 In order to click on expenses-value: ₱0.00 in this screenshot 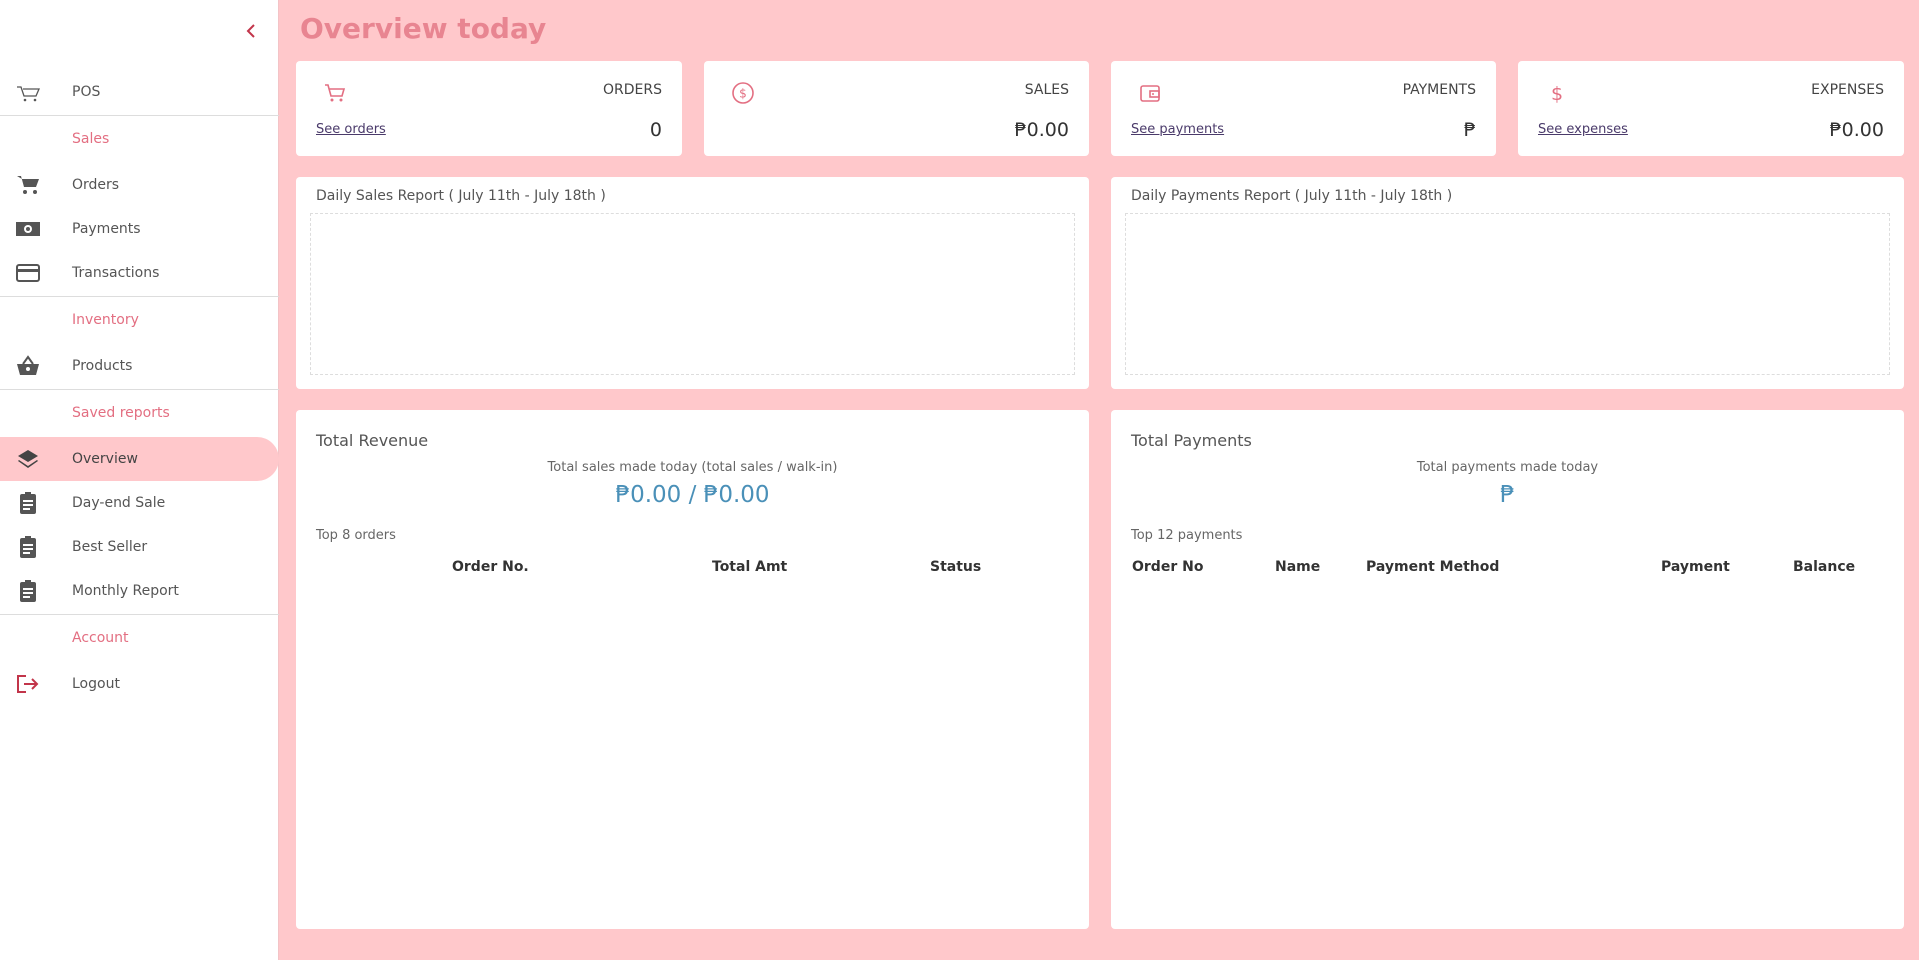, I will do `click(1856, 130)`.